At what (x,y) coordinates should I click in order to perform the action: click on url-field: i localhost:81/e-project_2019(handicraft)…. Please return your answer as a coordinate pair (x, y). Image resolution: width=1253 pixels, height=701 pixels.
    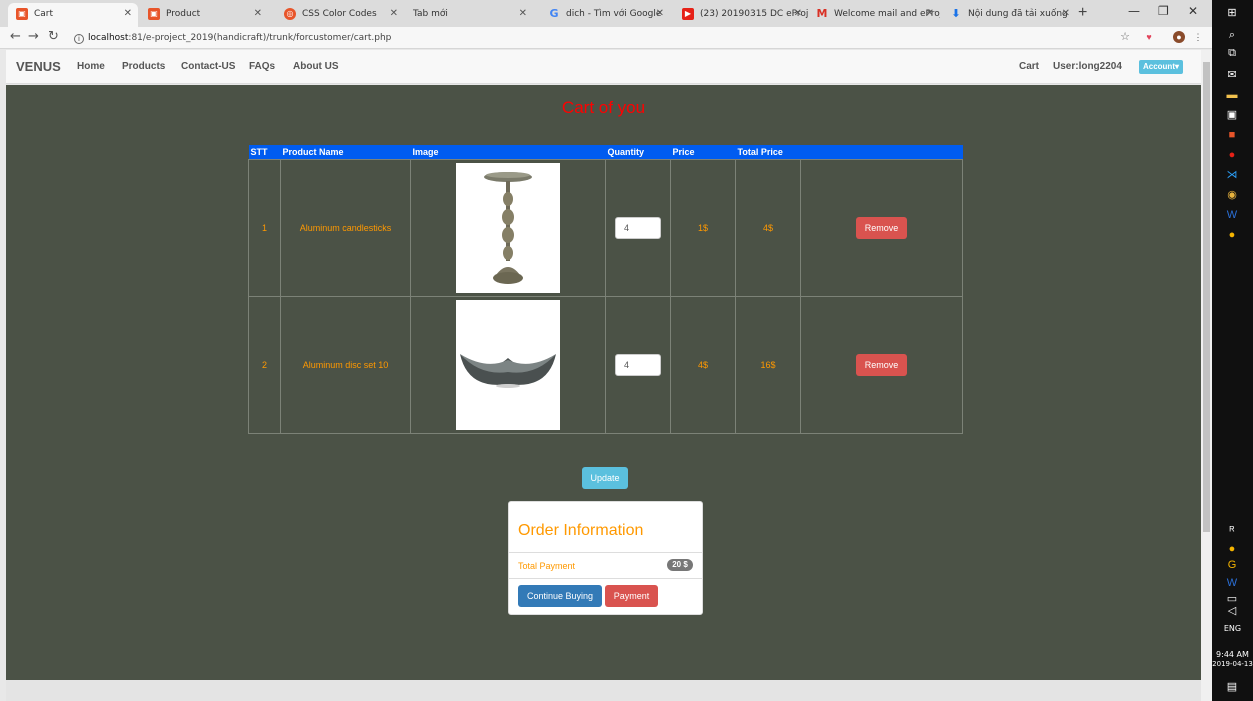
    Looking at the image, I should click on (589, 38).